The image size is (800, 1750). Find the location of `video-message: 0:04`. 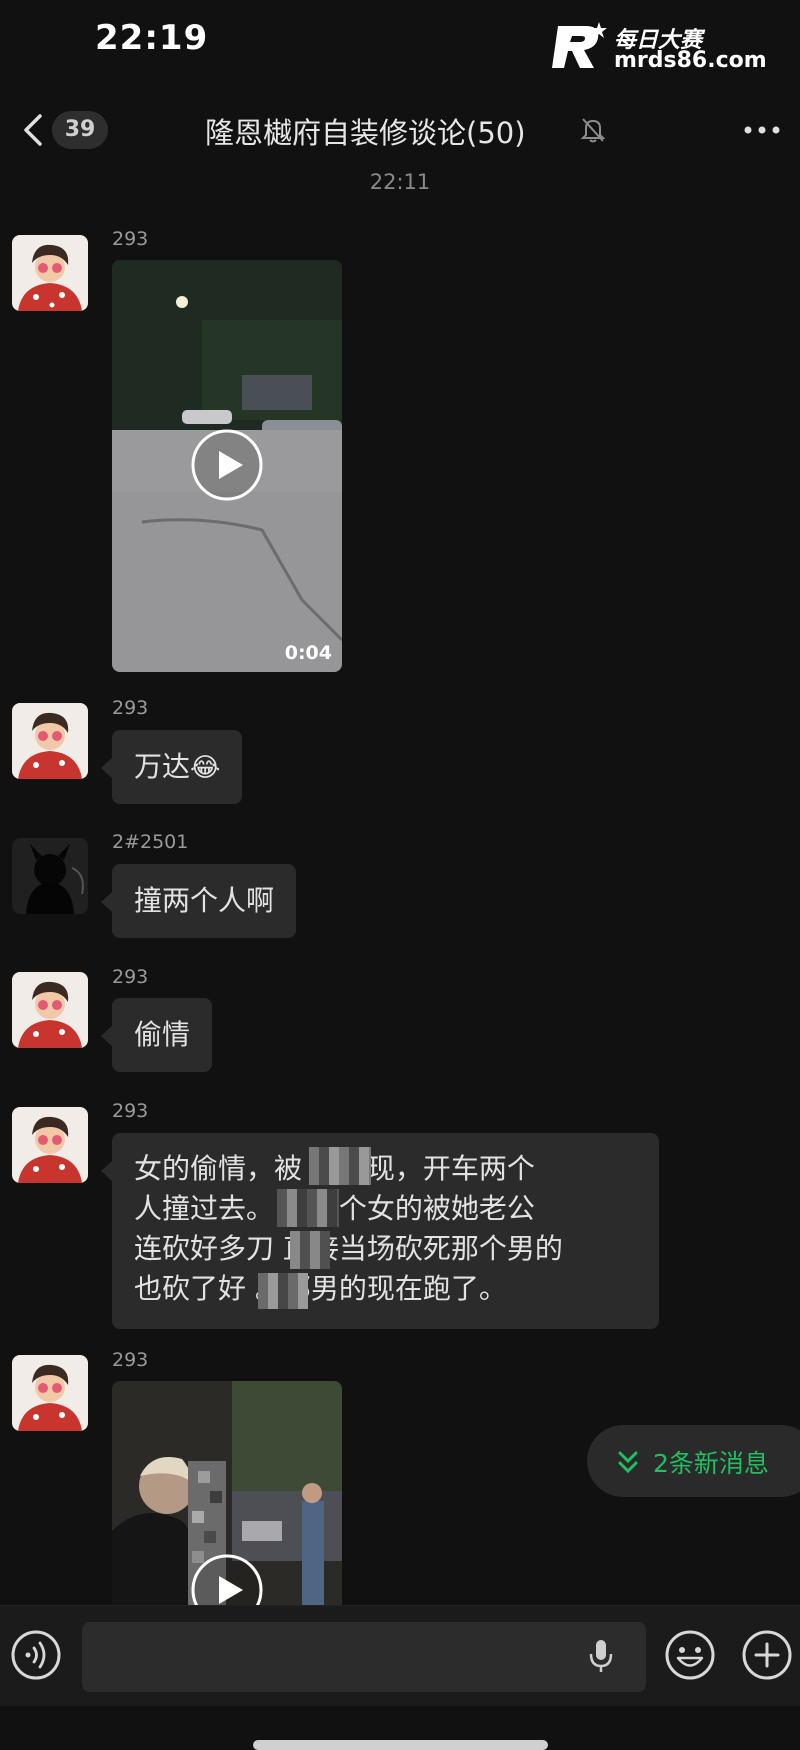

video-message: 0:04 is located at coordinates (227, 466).